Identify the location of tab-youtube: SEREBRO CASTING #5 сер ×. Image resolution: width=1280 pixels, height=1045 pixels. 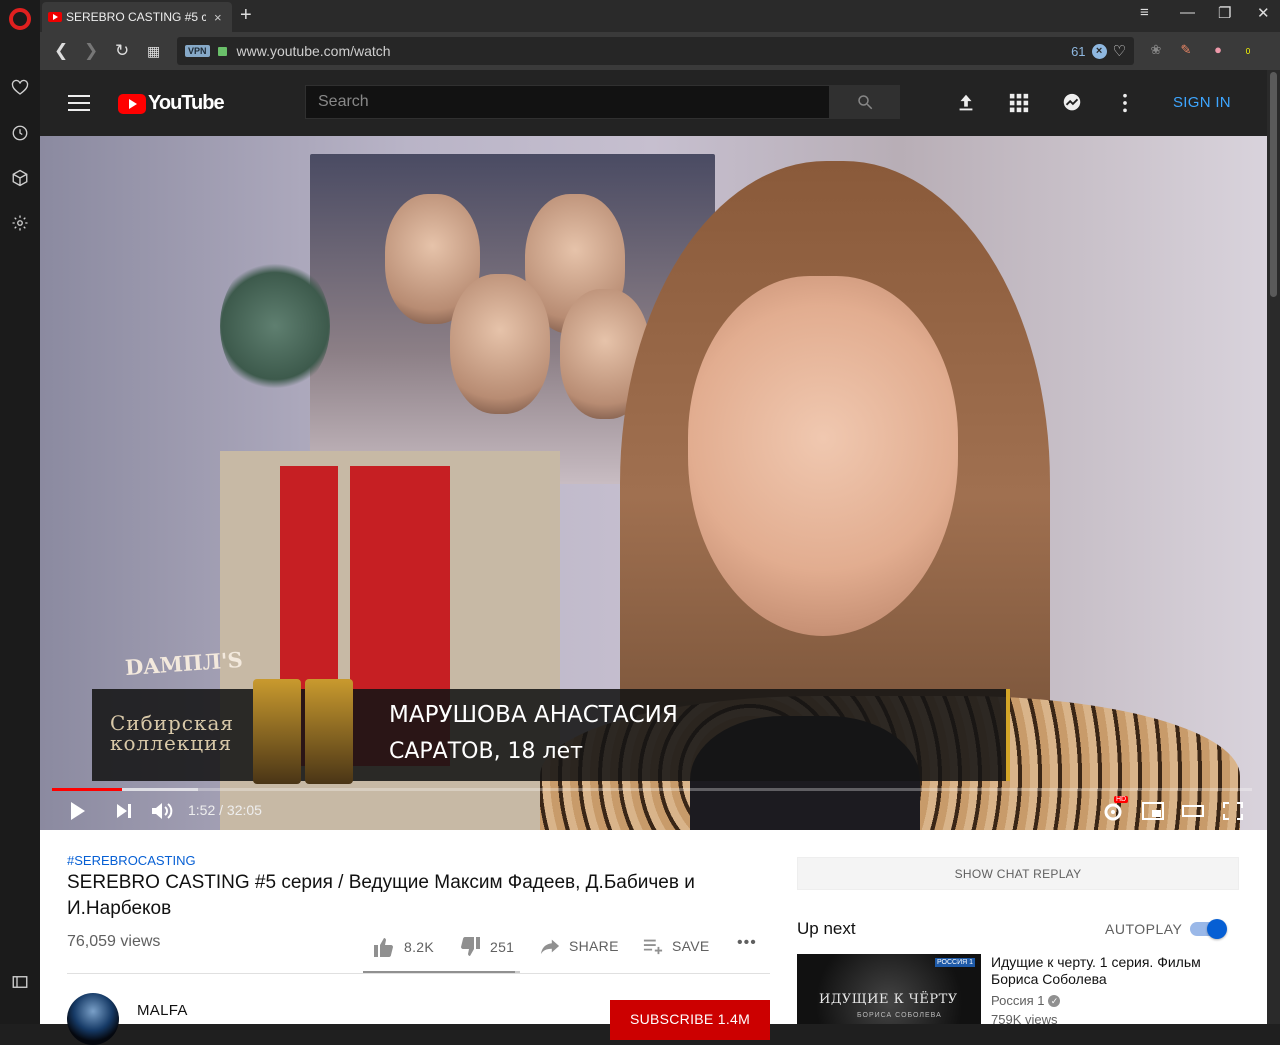
(137, 17).